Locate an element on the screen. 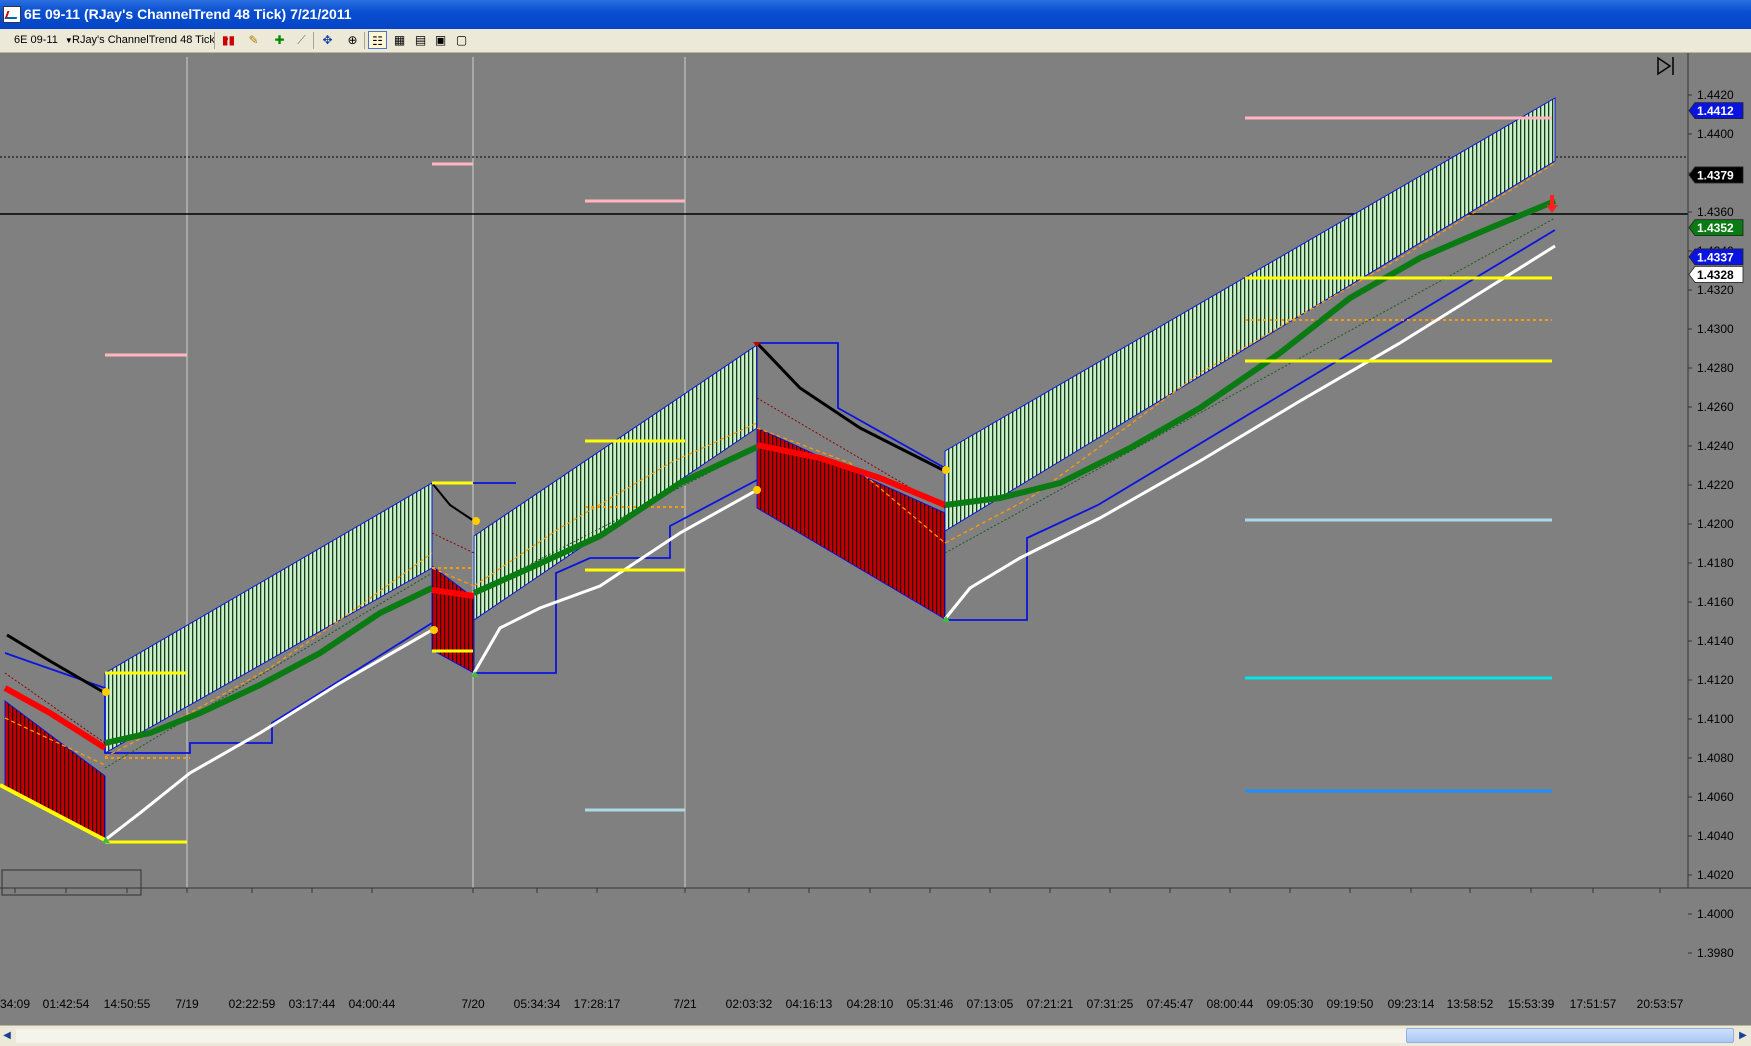 The width and height of the screenshot is (1751, 1046). price-tick-label: 1.4300 is located at coordinates (1715, 329).